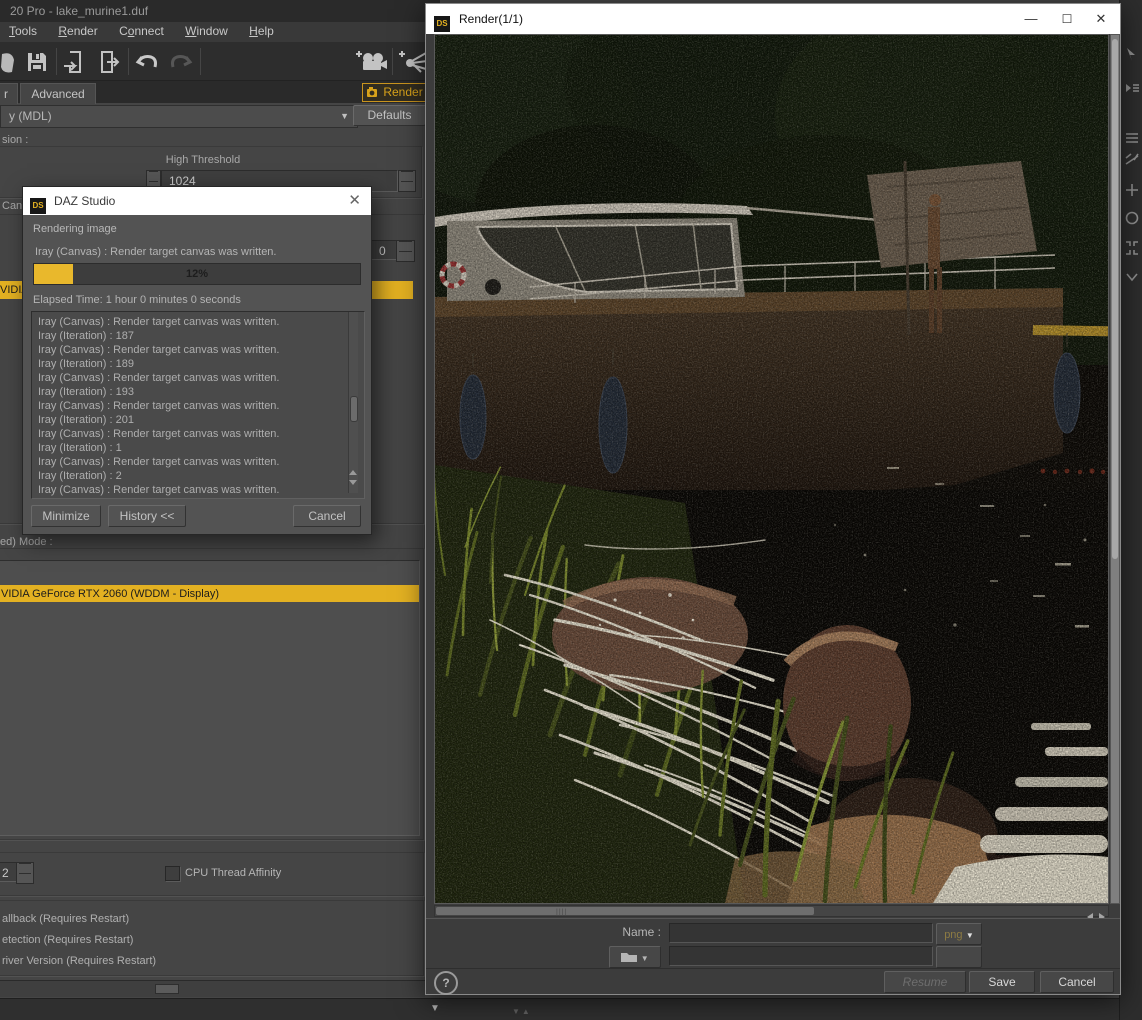 This screenshot has height=1020, width=1142. What do you see at coordinates (75, 62) in the screenshot?
I see `import-icon` at bounding box center [75, 62].